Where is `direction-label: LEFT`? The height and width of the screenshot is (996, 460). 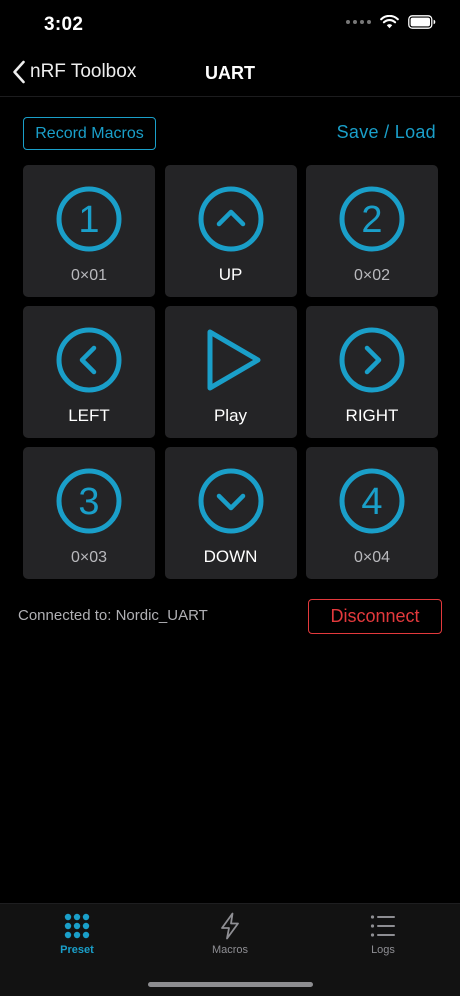
direction-label: LEFT is located at coordinates (89, 415).